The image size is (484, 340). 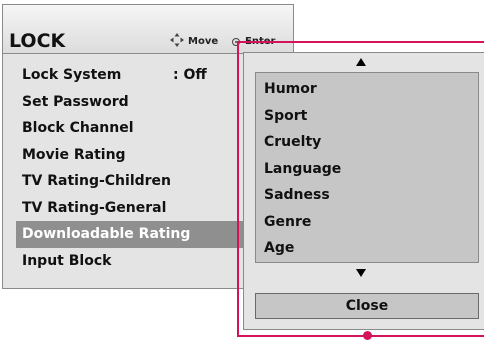 I want to click on option-language: Language, so click(x=367, y=169).